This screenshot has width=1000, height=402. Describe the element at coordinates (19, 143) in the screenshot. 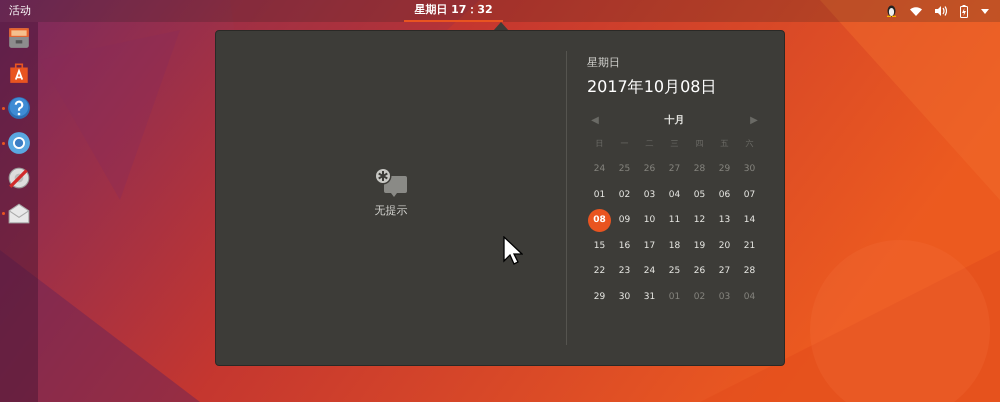

I see `browser-app-icon` at that location.